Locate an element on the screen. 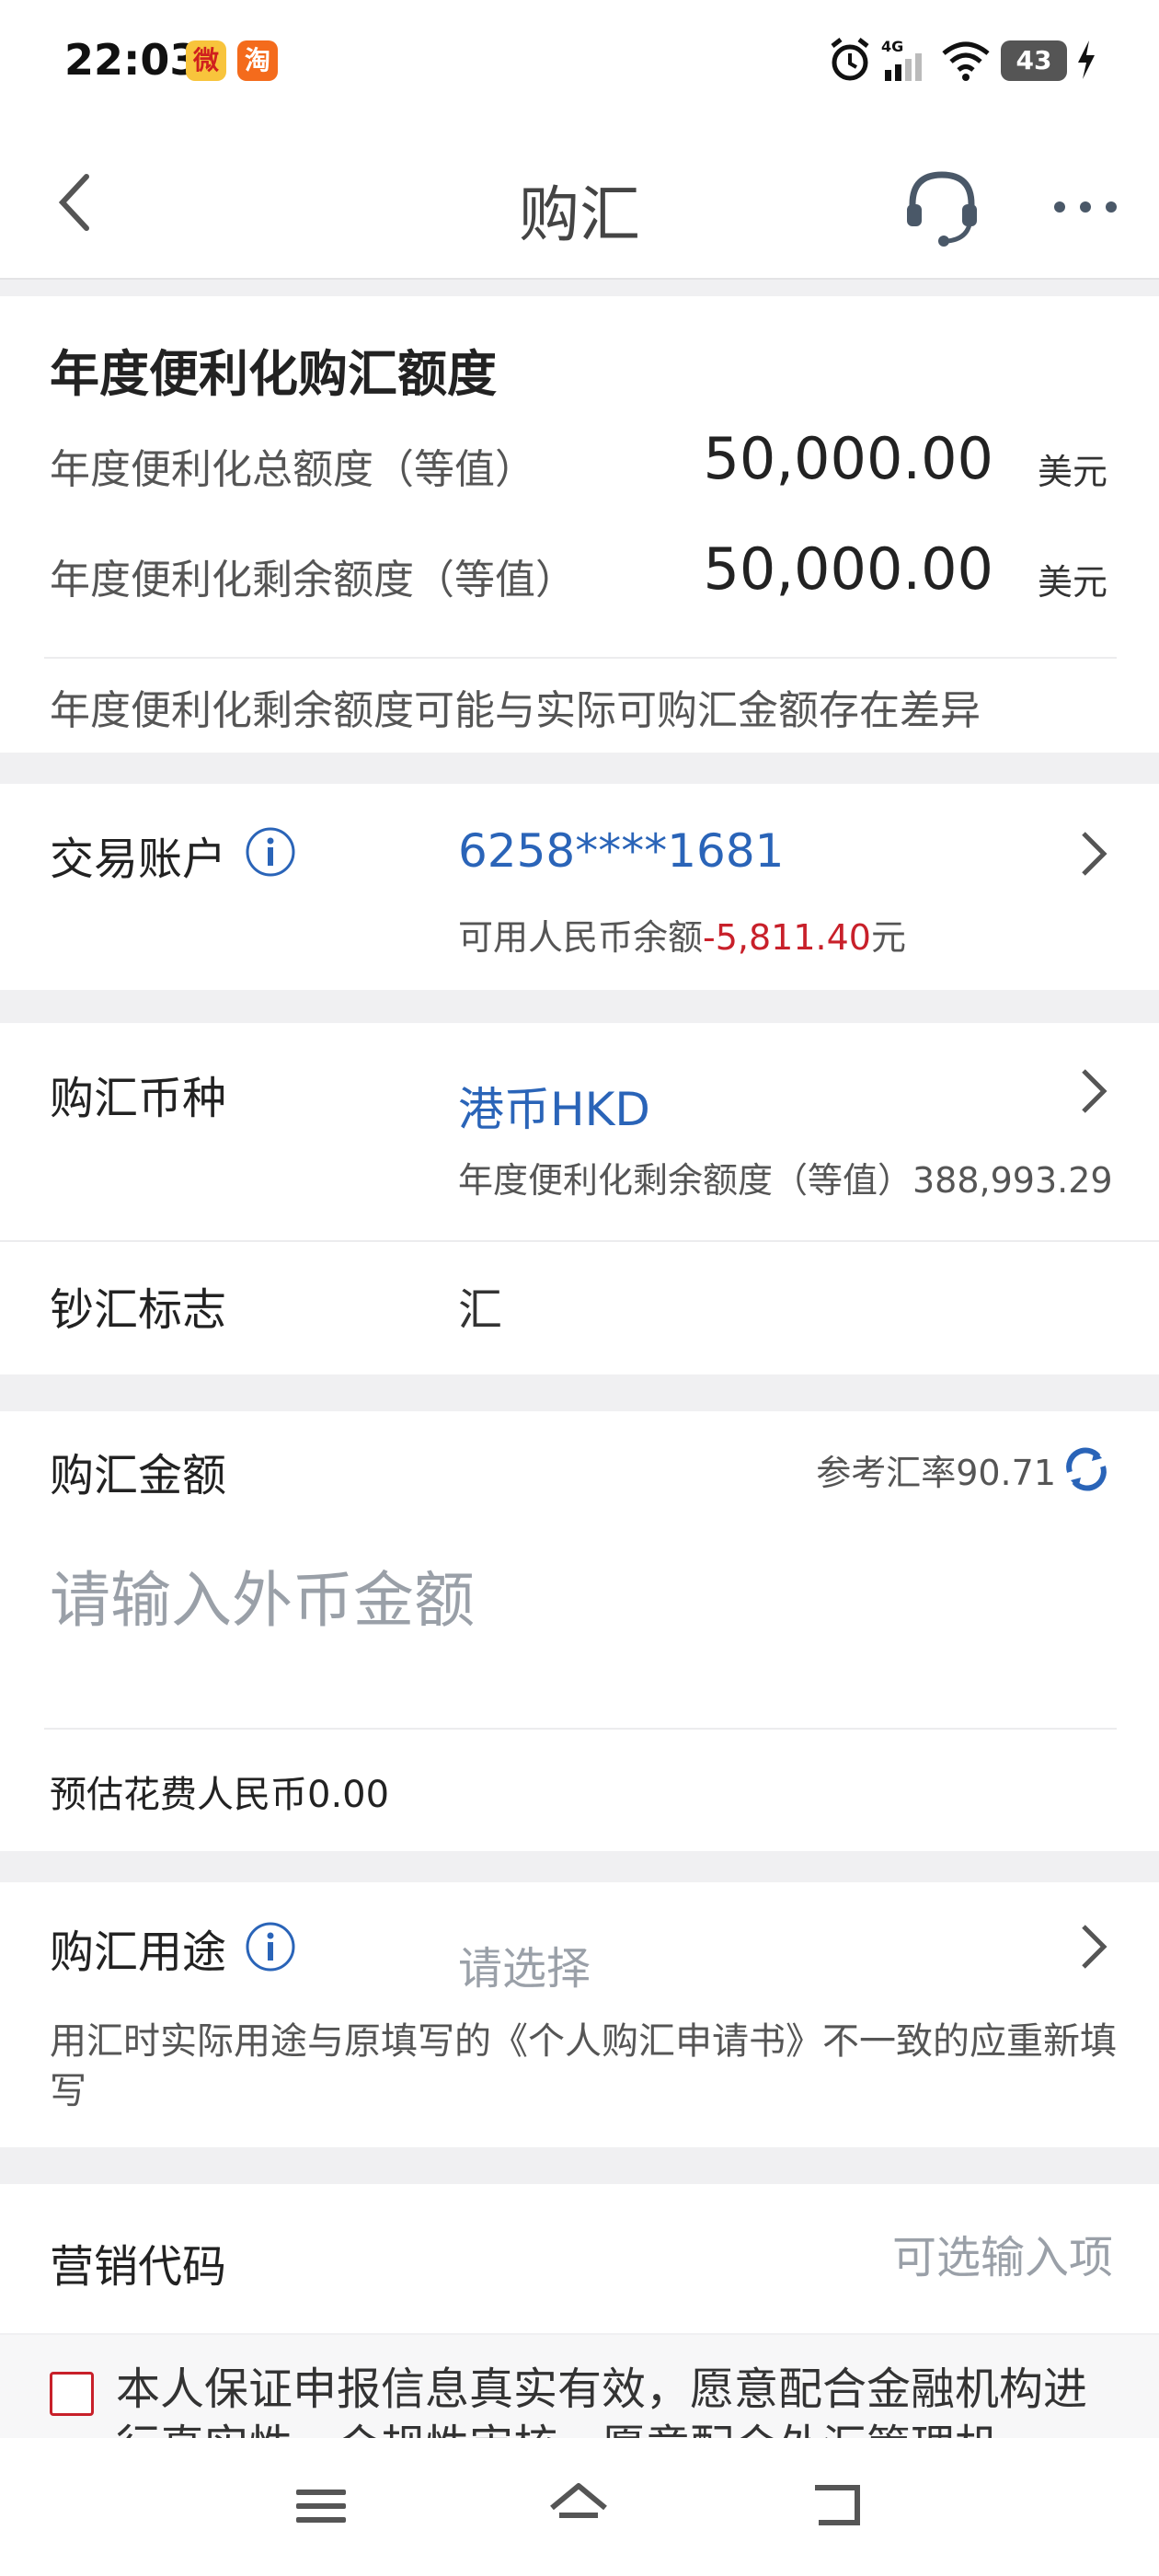 The image size is (1159, 2576). home-icon is located at coordinates (578, 2506).